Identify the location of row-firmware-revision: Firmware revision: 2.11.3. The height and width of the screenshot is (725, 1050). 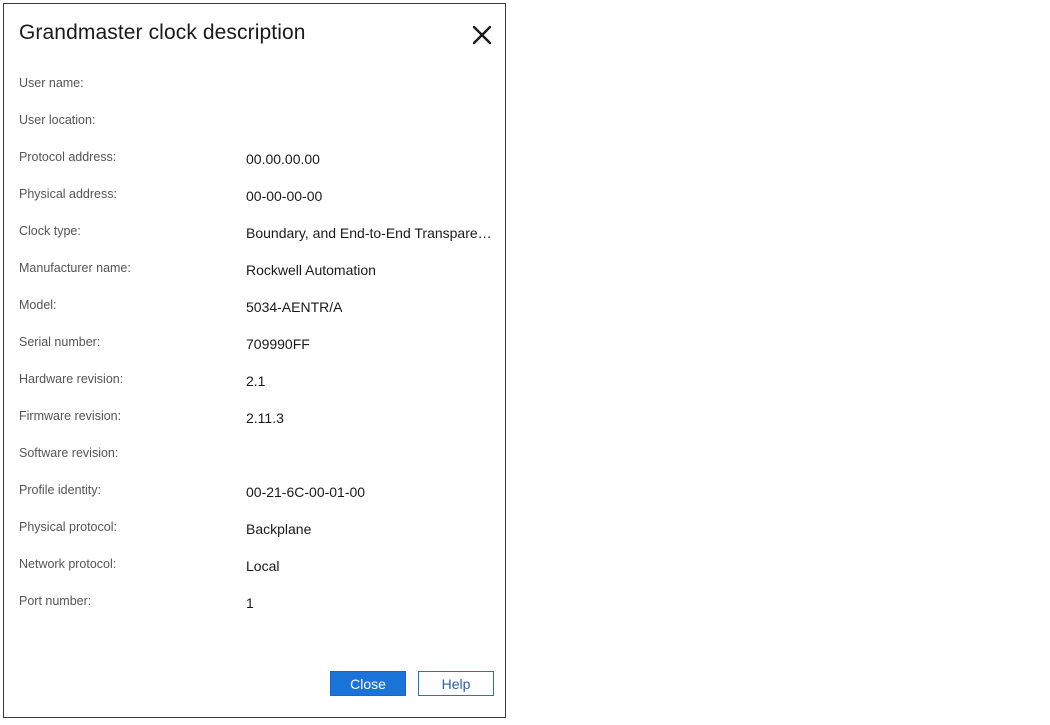
(259, 419).